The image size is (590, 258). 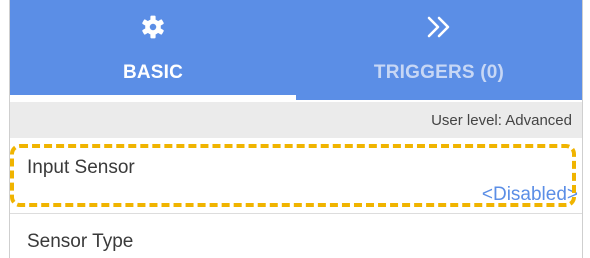 I want to click on double-chevron-right-icon, so click(x=439, y=27).